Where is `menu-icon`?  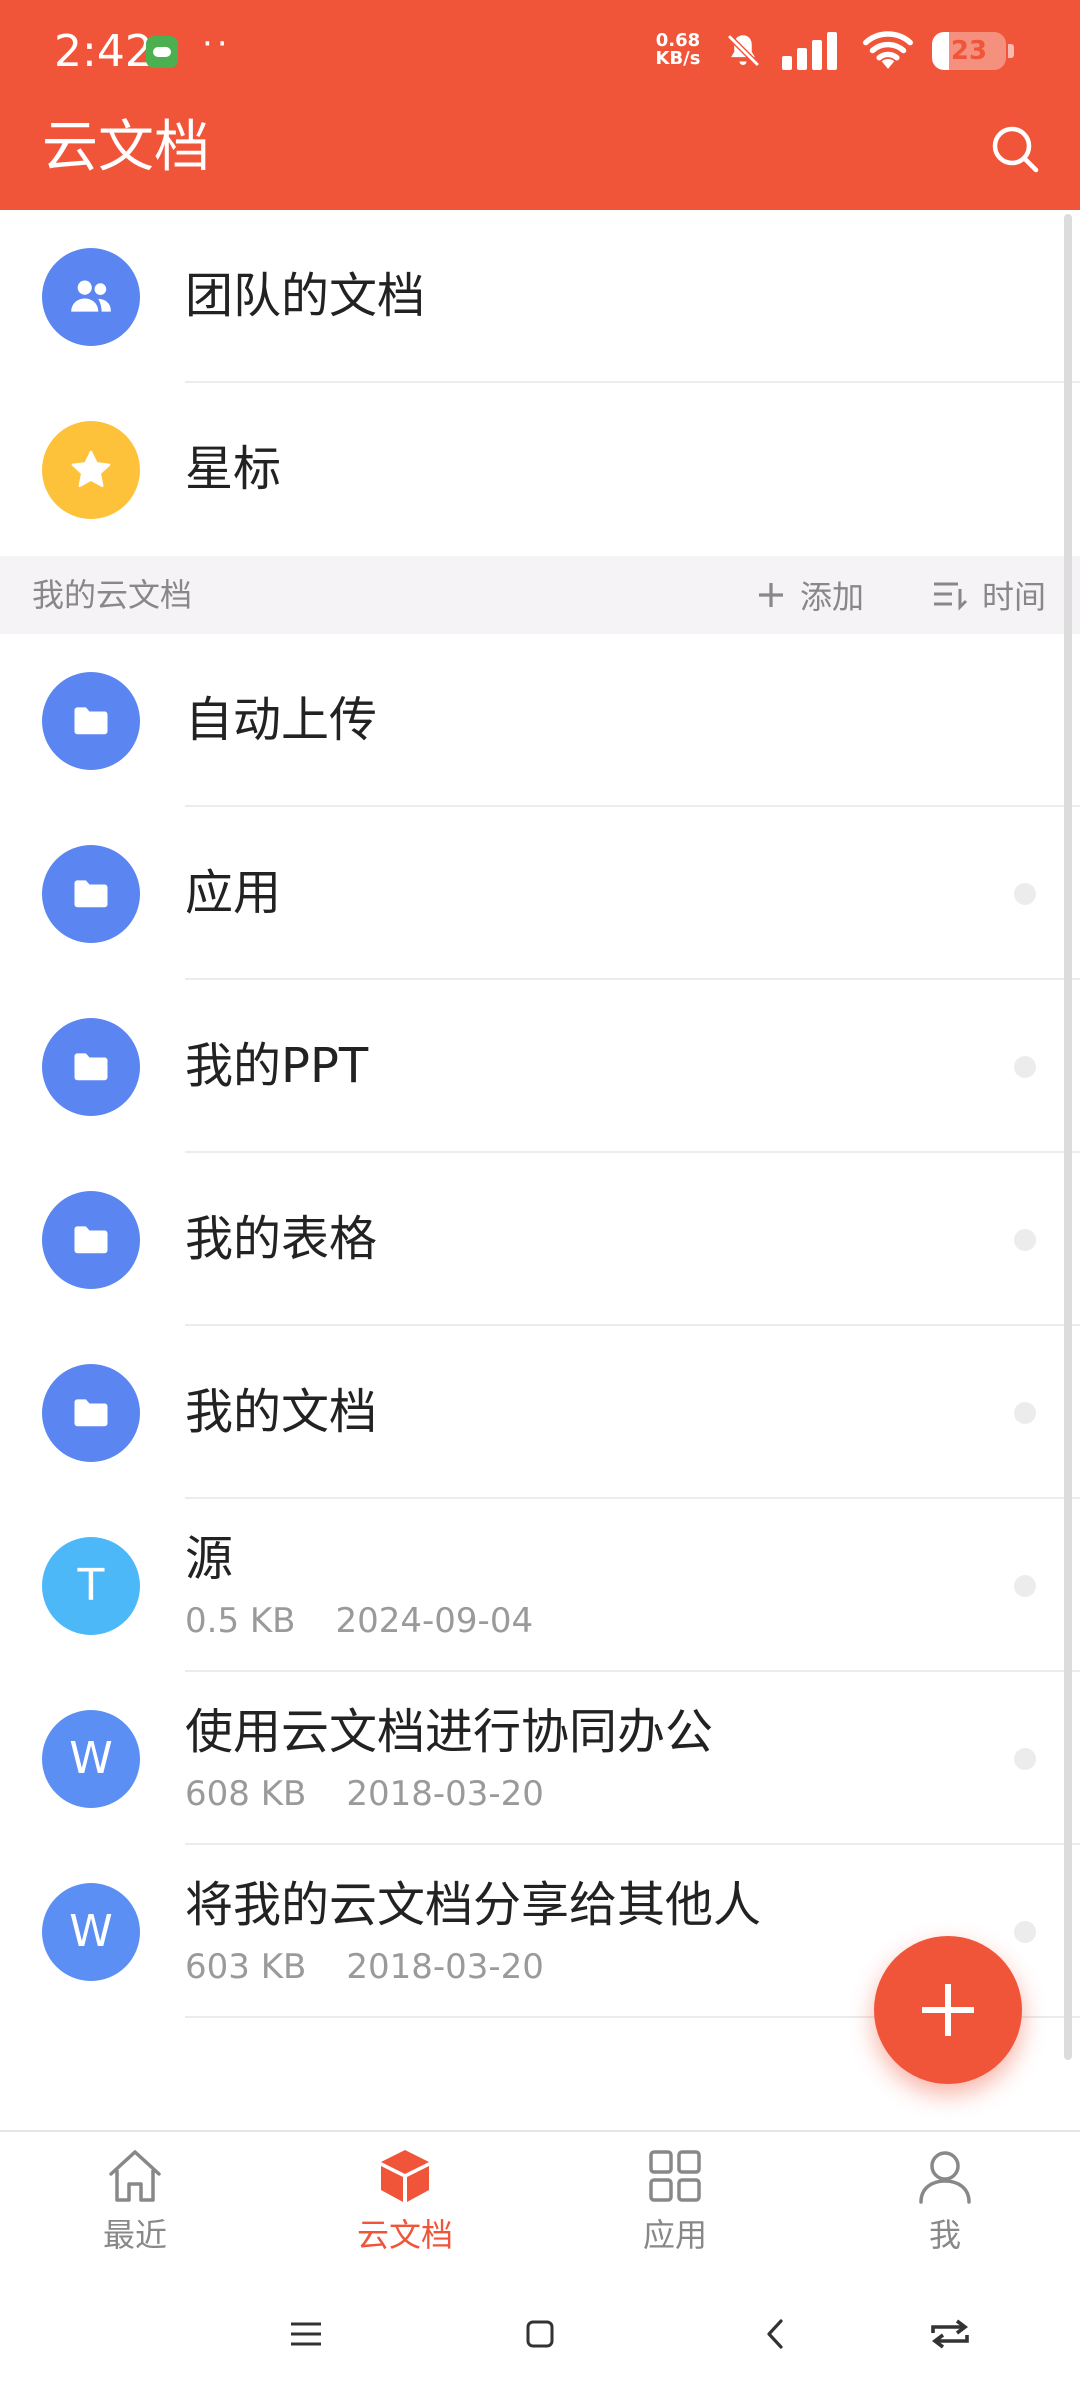
menu-icon is located at coordinates (306, 2334).